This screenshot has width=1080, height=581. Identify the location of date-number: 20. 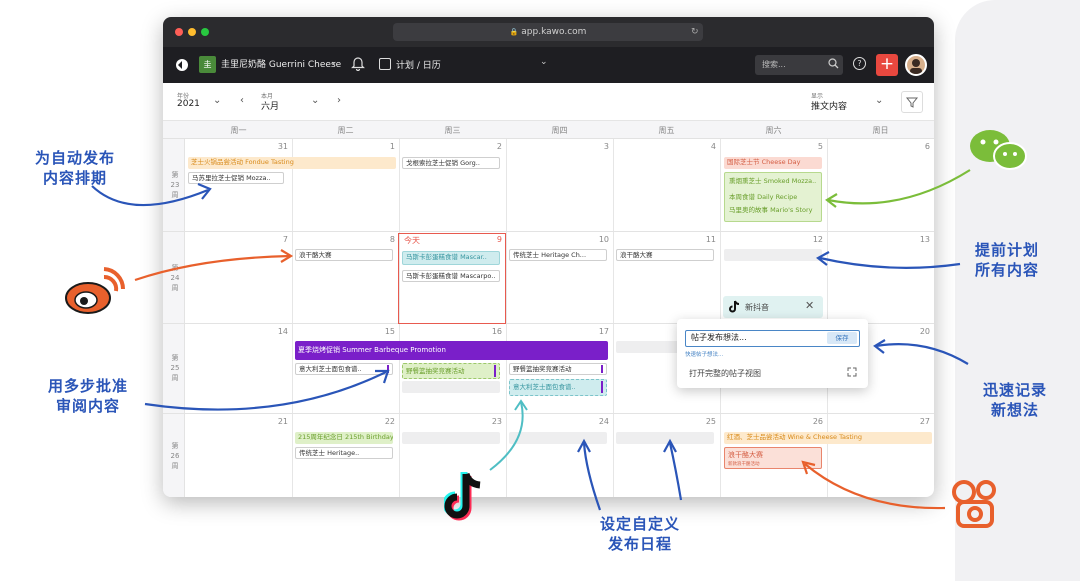
(924, 331).